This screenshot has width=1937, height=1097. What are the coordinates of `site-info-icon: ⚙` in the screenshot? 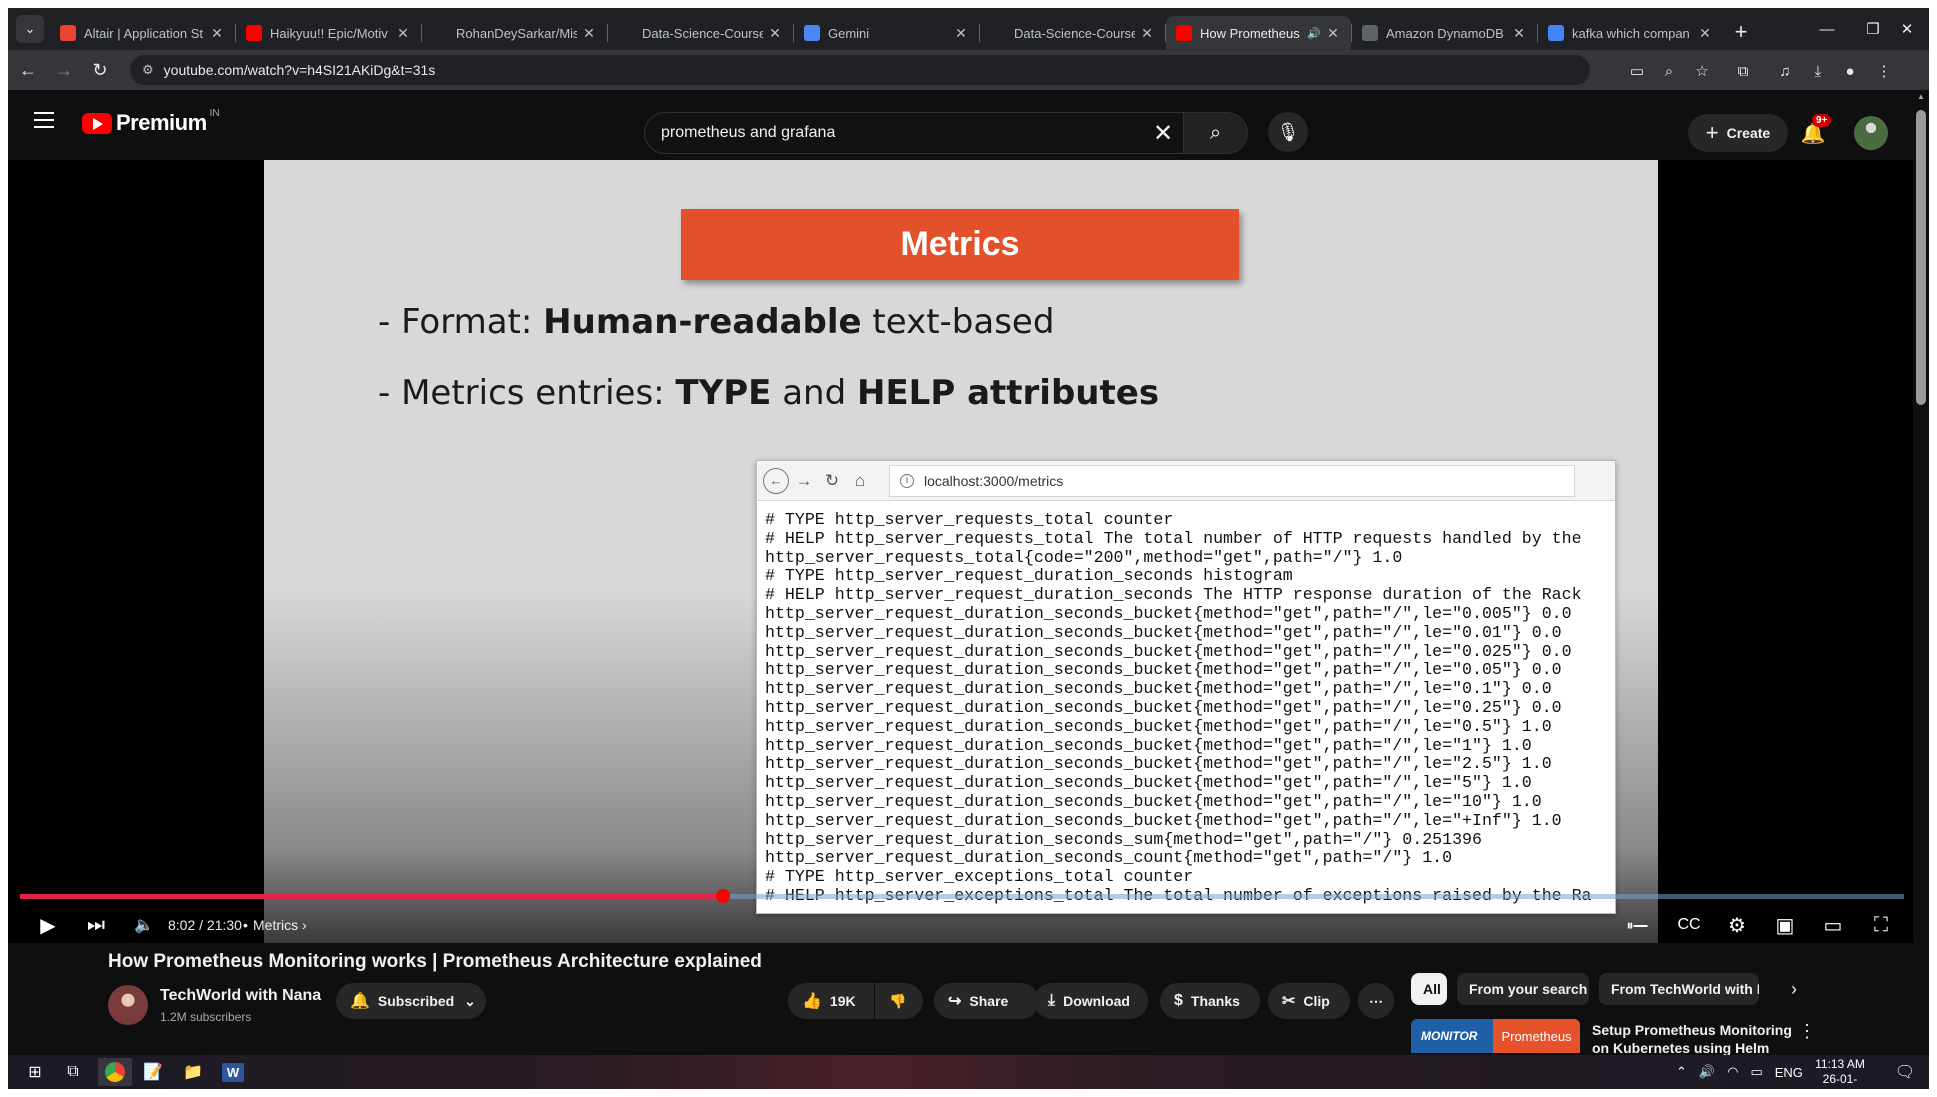 It's located at (148, 70).